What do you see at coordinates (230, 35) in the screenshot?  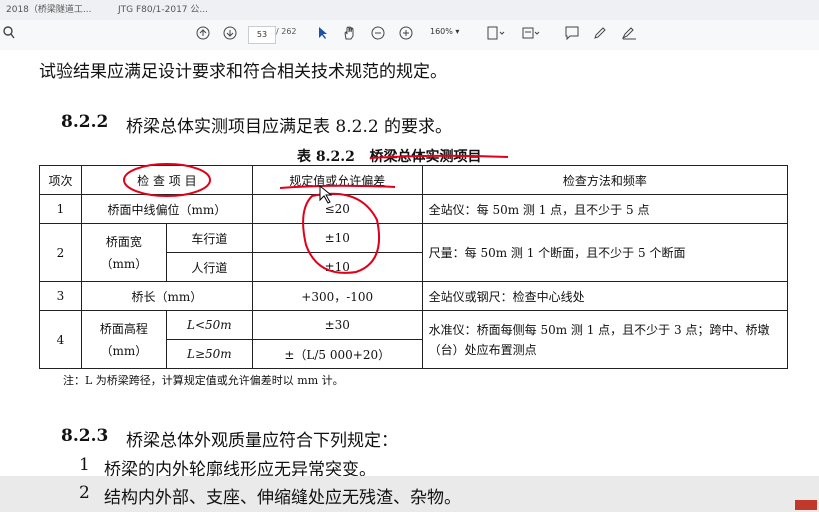 I see `next-page-icon` at bounding box center [230, 35].